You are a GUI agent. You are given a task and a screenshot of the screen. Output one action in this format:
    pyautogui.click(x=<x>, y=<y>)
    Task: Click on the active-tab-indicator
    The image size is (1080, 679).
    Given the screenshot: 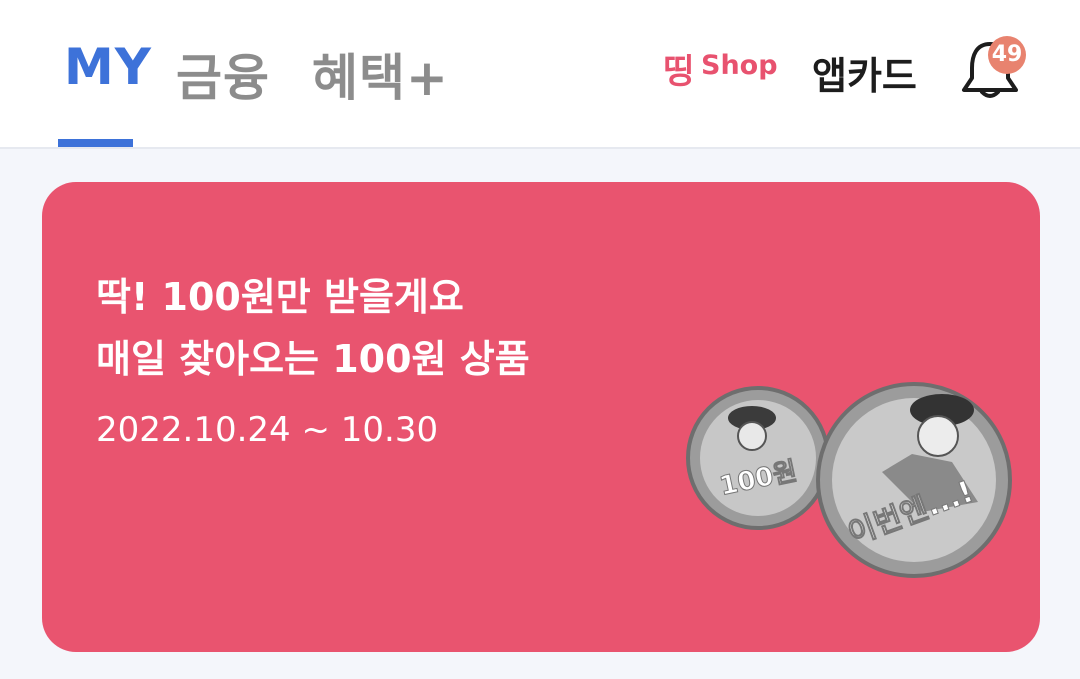 What is the action you would take?
    pyautogui.click(x=95, y=143)
    